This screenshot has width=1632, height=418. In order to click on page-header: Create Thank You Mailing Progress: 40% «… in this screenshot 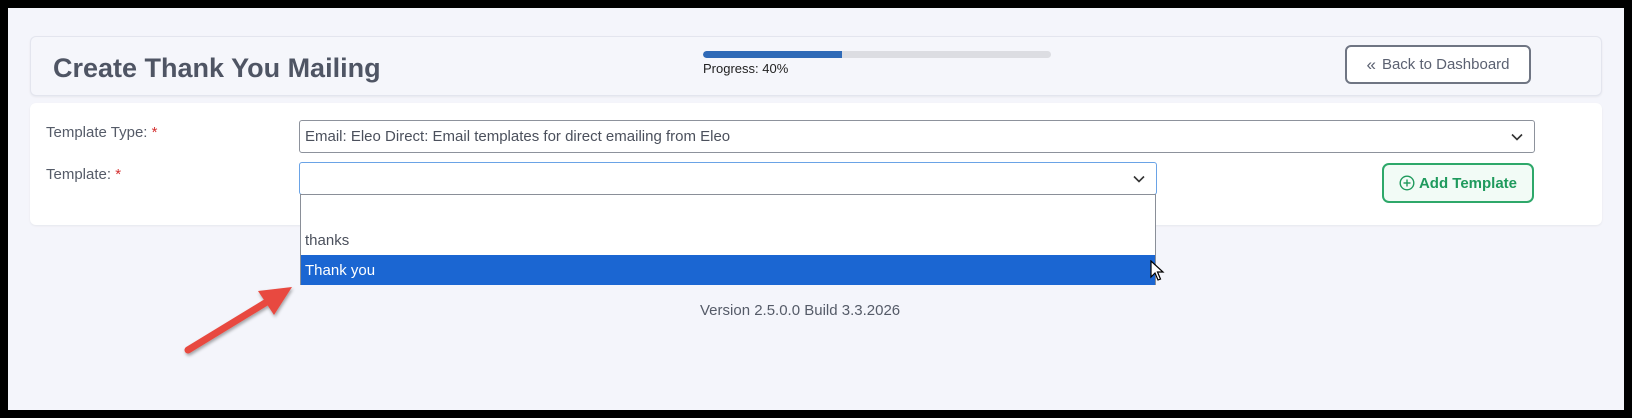, I will do `click(816, 66)`.